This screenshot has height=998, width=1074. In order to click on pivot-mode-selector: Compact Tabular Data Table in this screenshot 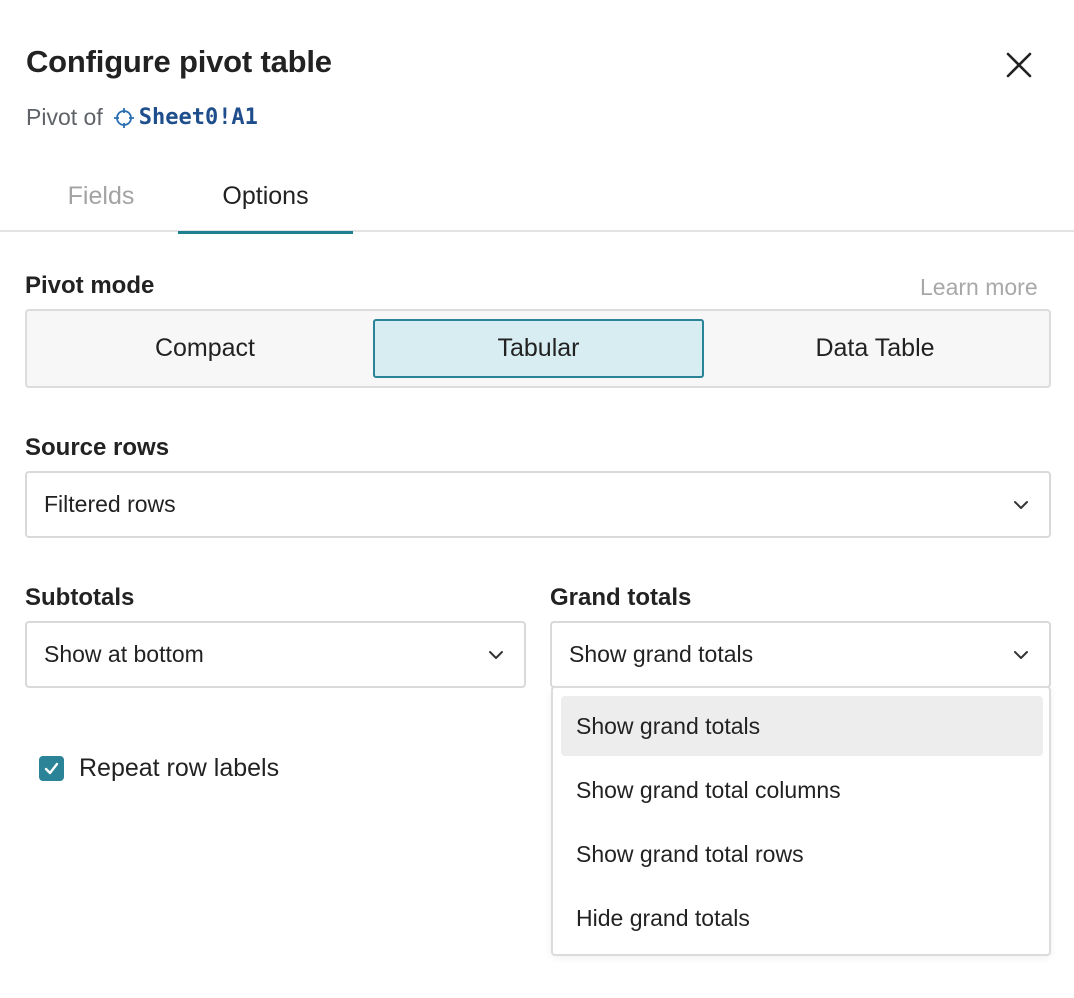, I will do `click(538, 348)`.